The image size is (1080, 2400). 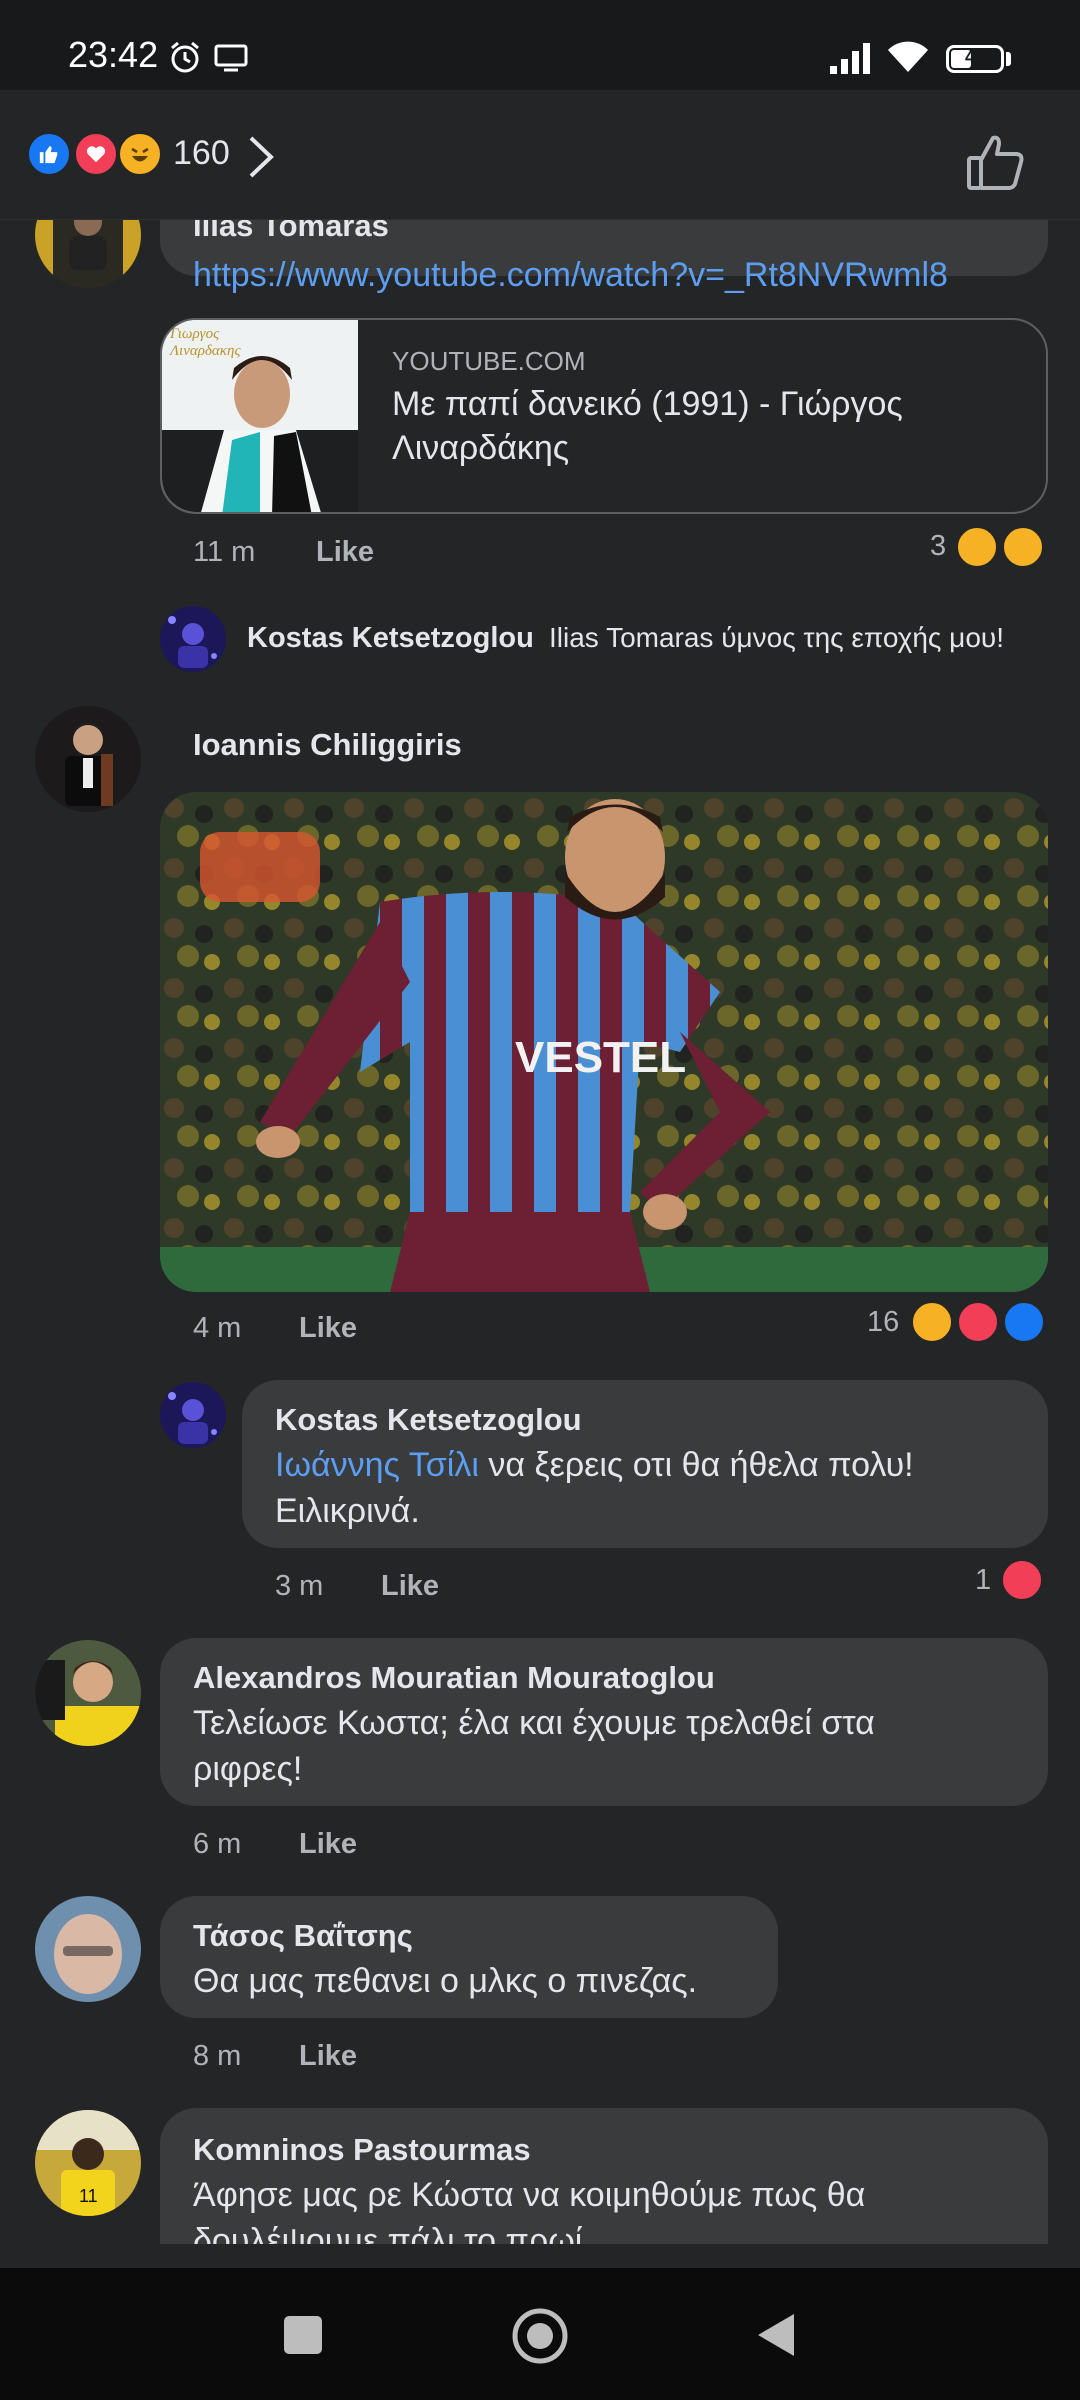 What do you see at coordinates (303, 1936) in the screenshot?
I see `comment-author: Τάσος Βαΐτσης` at bounding box center [303, 1936].